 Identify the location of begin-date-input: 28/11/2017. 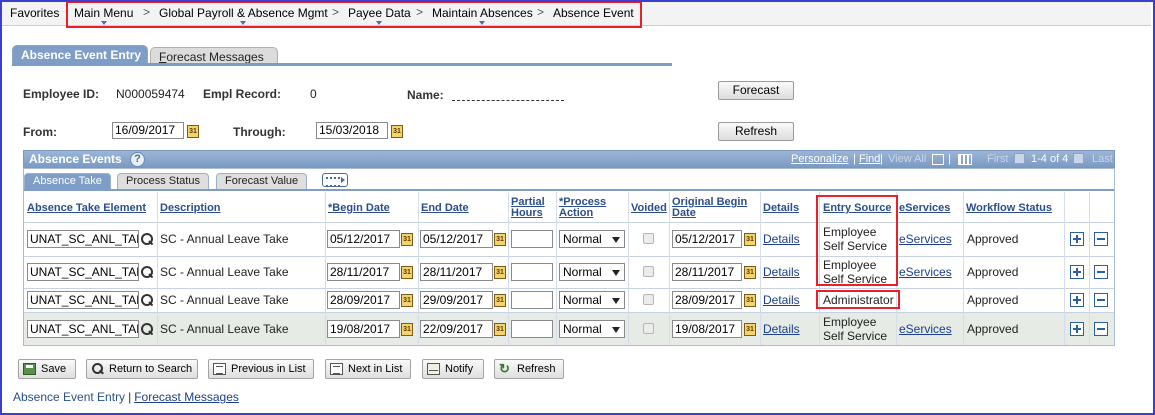
(363, 272).